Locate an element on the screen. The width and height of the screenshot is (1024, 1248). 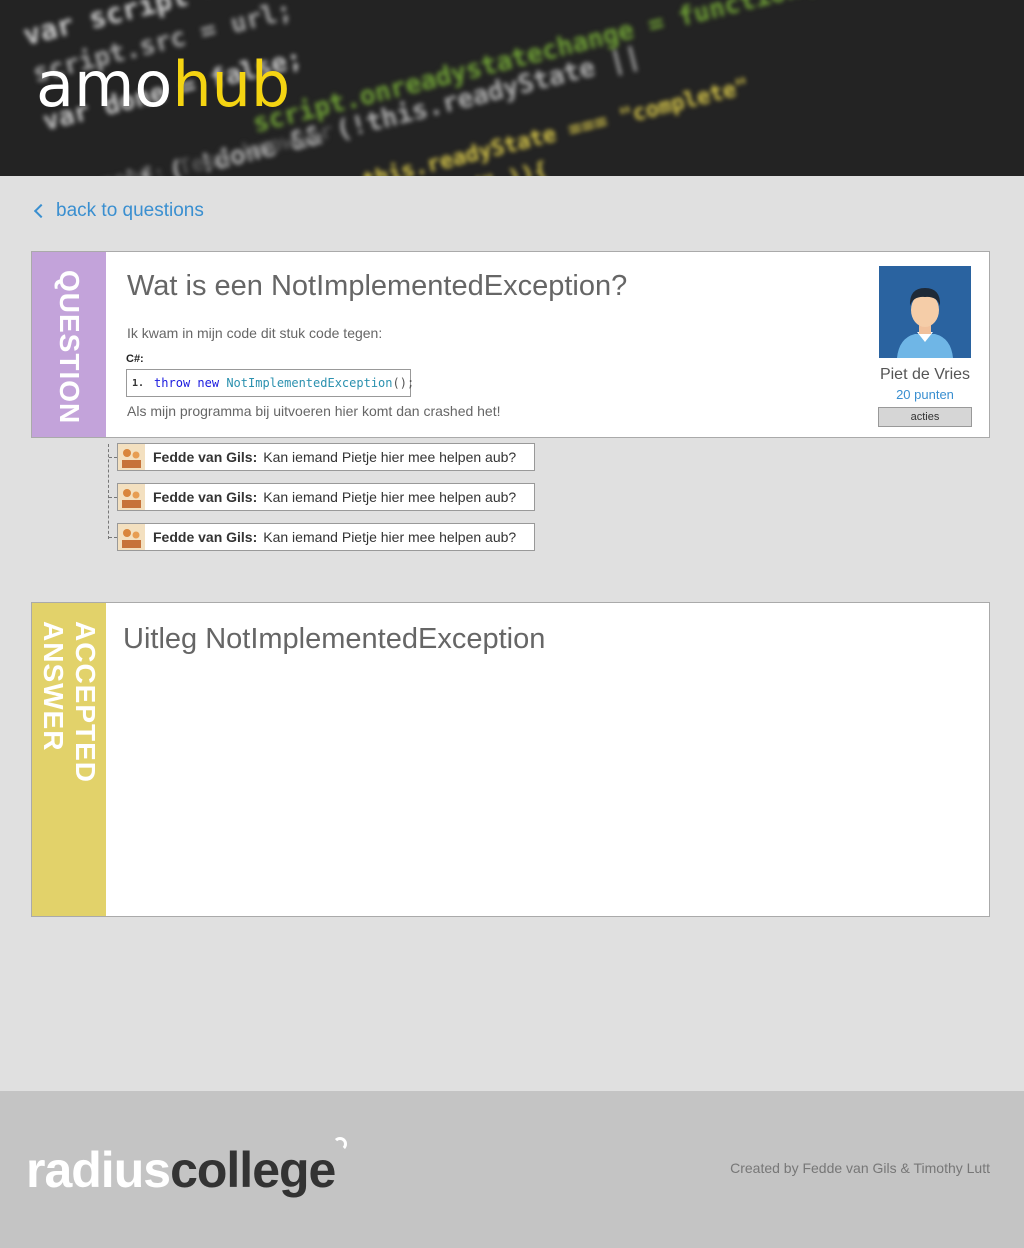
answer-side-label: ACCEPTED ANSWER is located at coordinates (69, 759).